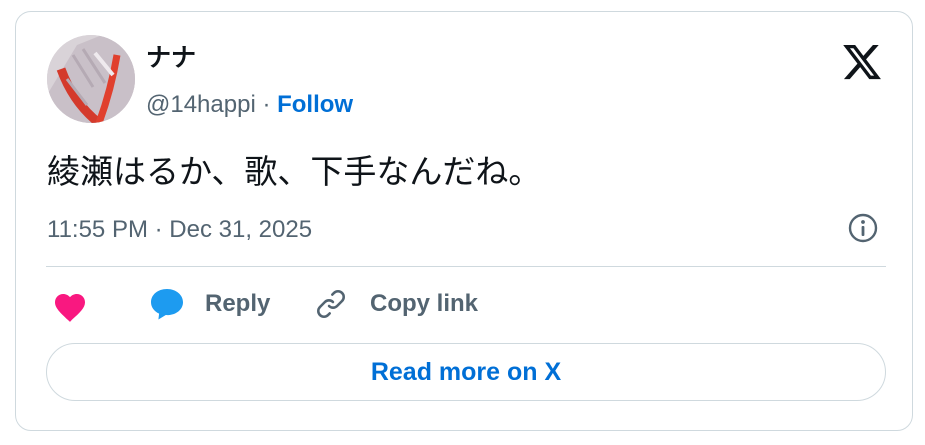 The width and height of the screenshot is (925, 445). What do you see at coordinates (167, 304) in the screenshot?
I see `speech-bubble-icon` at bounding box center [167, 304].